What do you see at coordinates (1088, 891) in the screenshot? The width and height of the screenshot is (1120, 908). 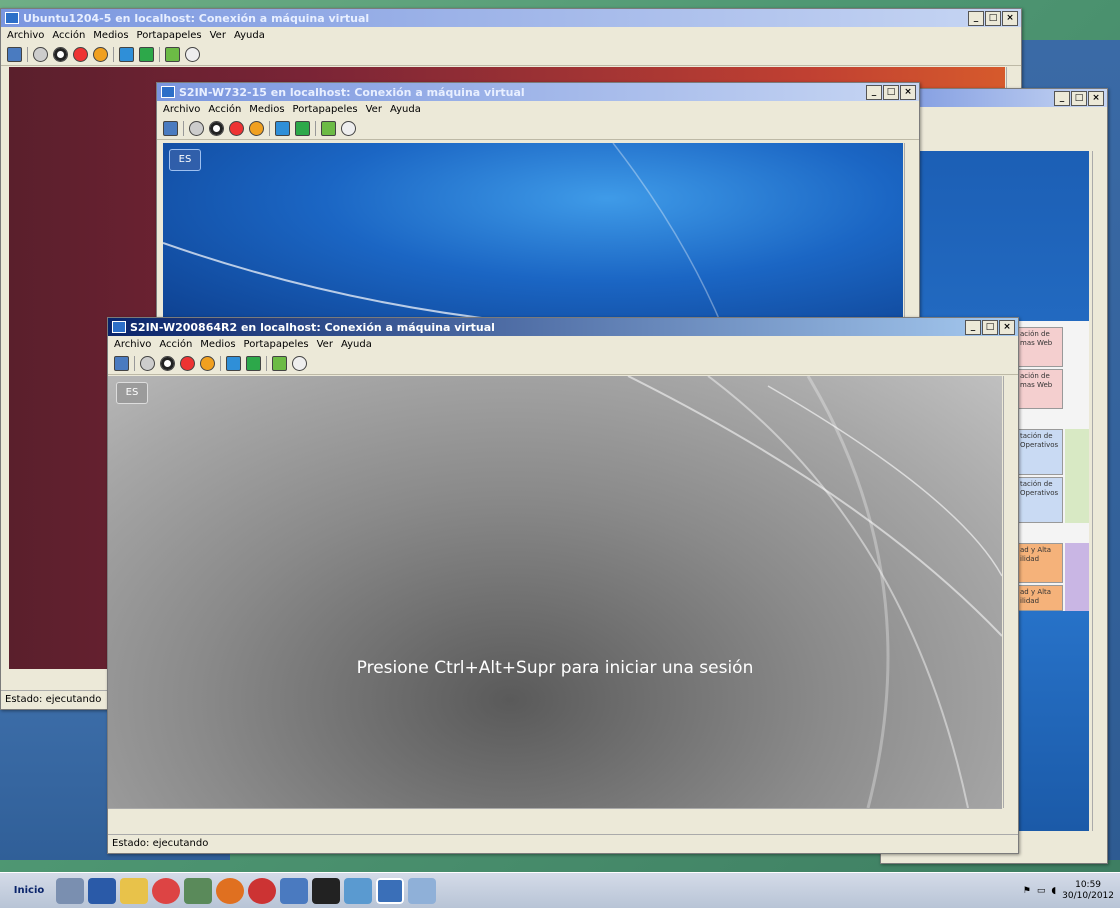 I see `clock: 10:59 30/10/2012` at bounding box center [1088, 891].